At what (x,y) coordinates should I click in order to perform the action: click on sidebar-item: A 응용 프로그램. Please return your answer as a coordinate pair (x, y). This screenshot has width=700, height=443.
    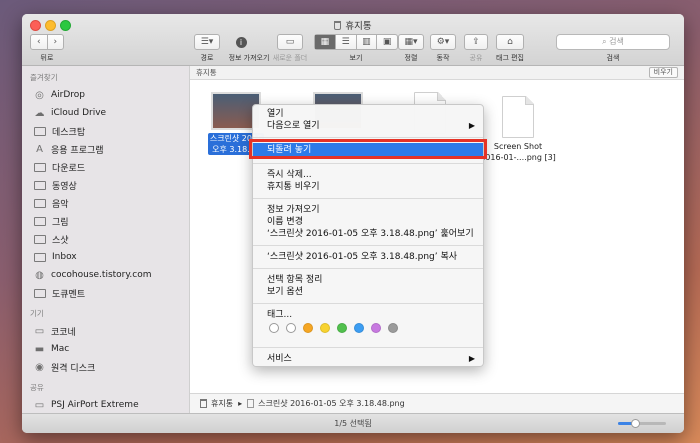
    Looking at the image, I should click on (105, 149).